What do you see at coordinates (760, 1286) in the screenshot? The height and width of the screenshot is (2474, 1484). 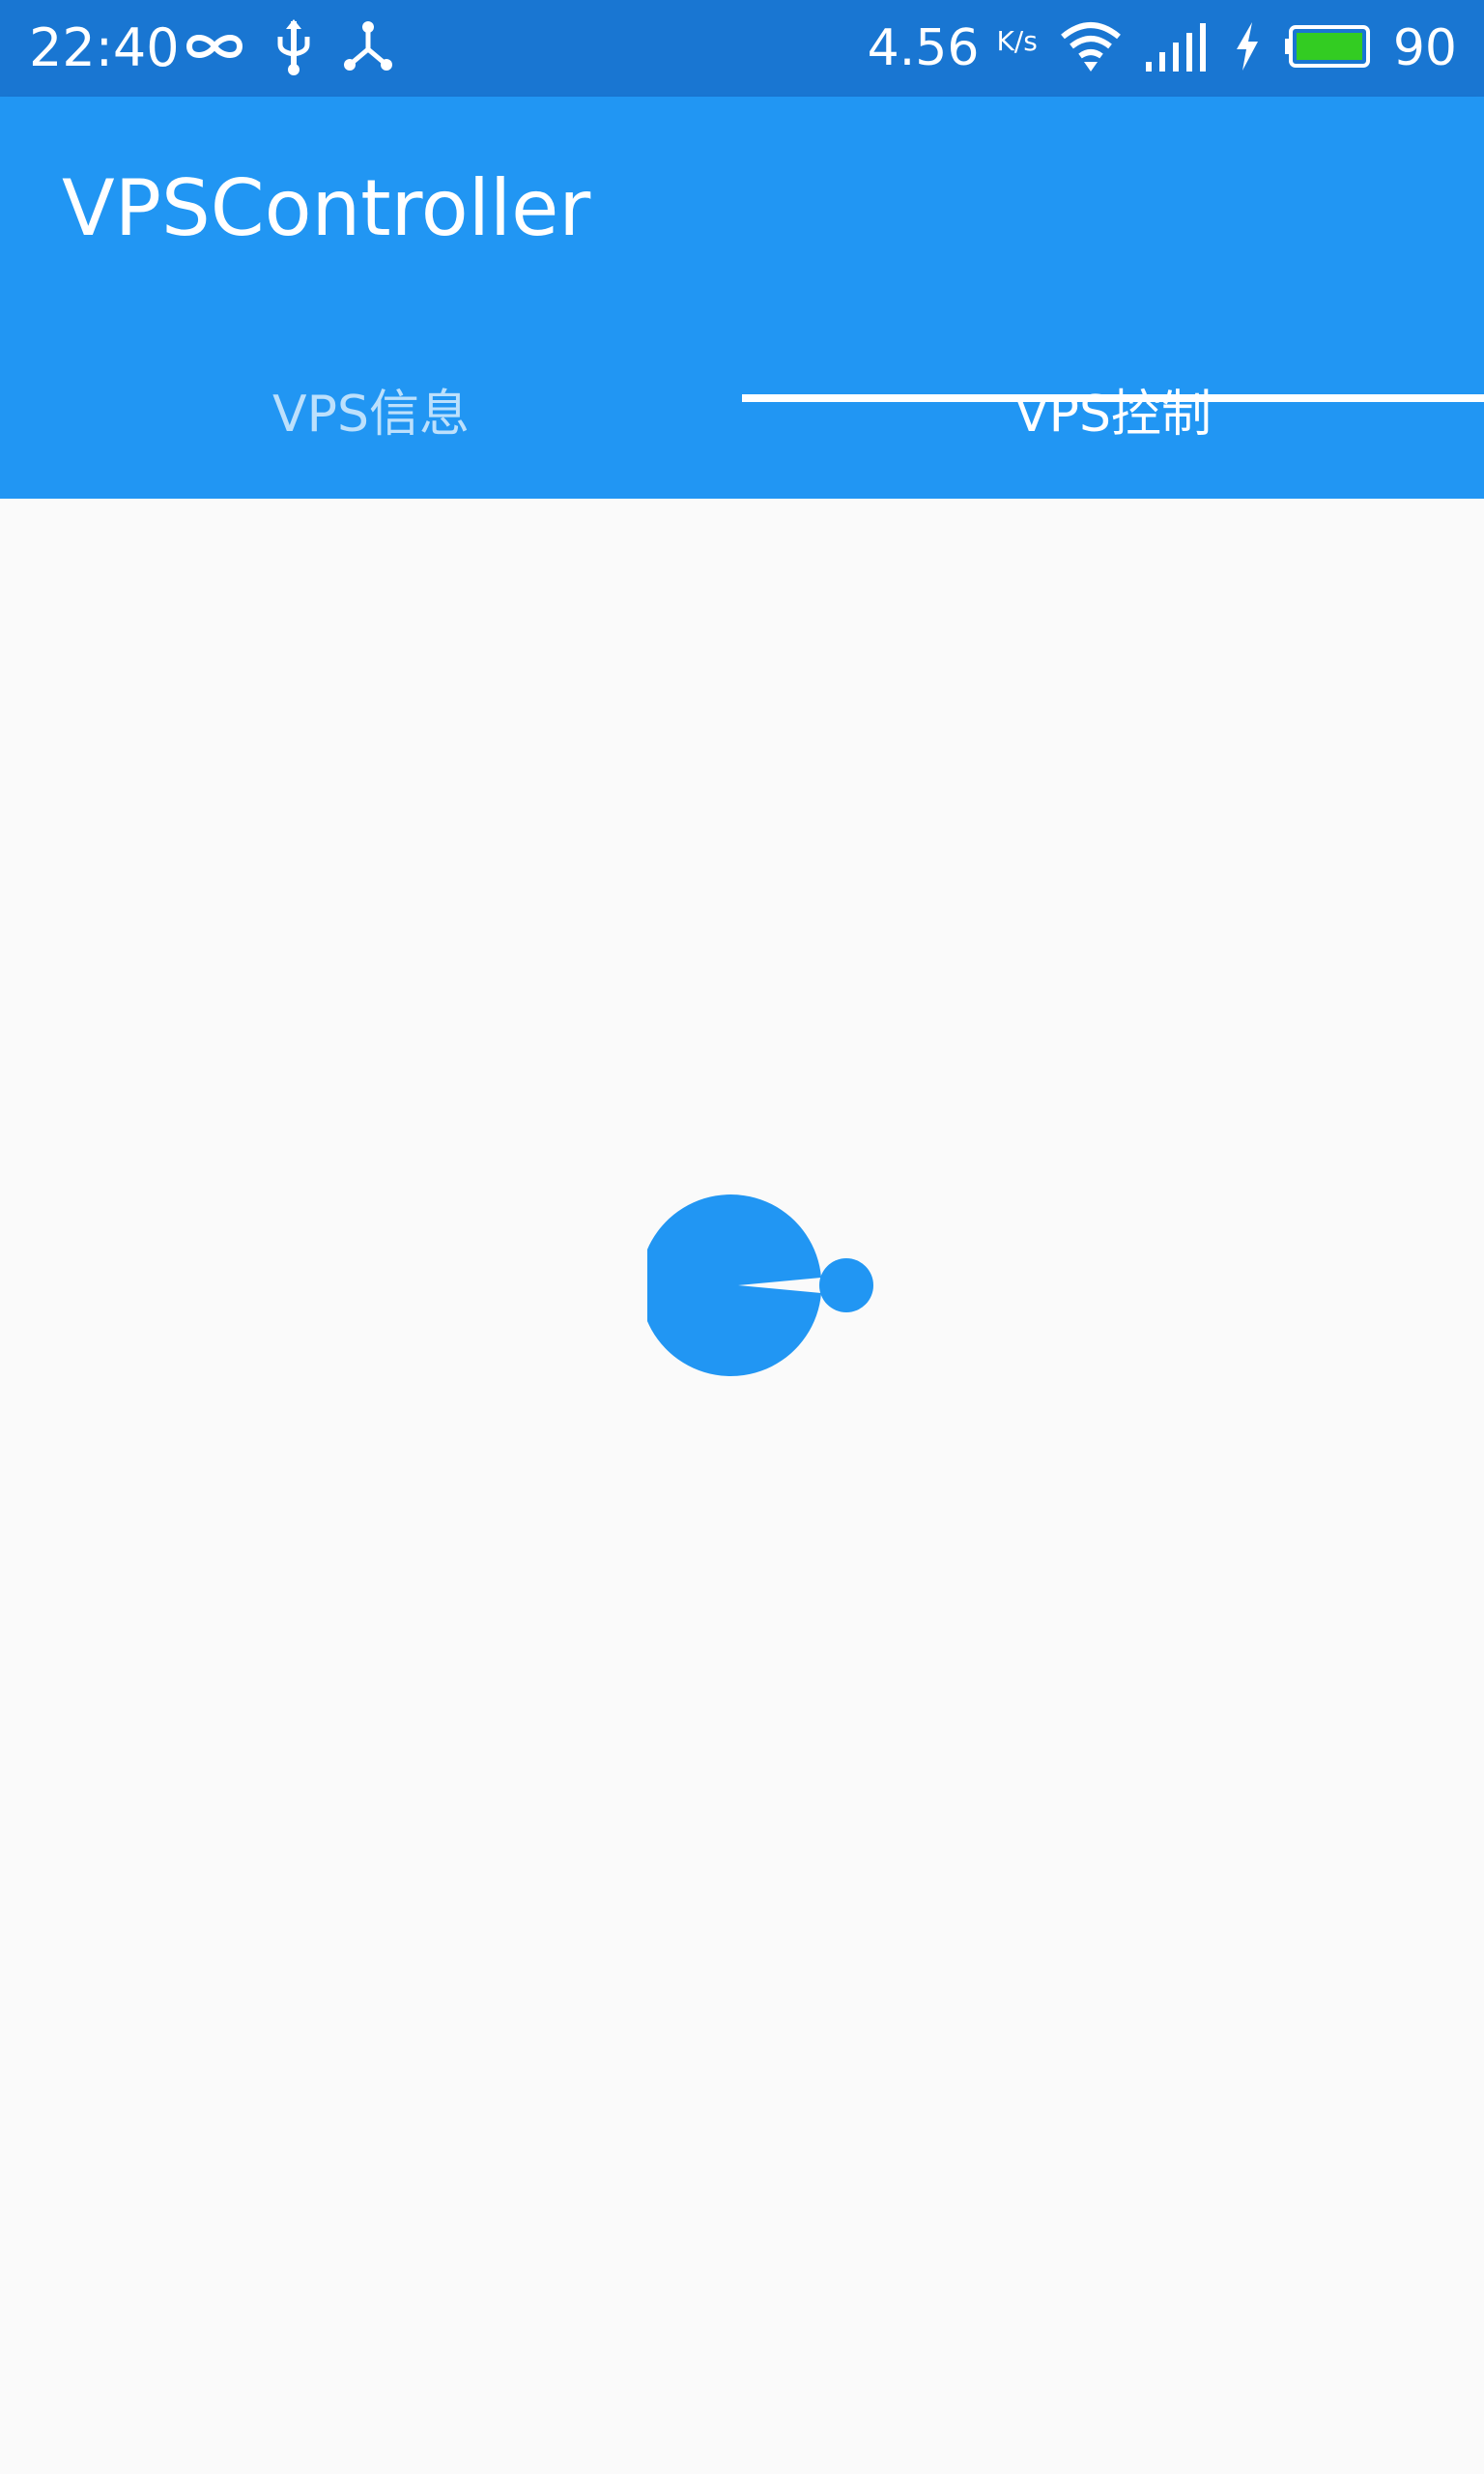 I see `loading-spinner-icon` at bounding box center [760, 1286].